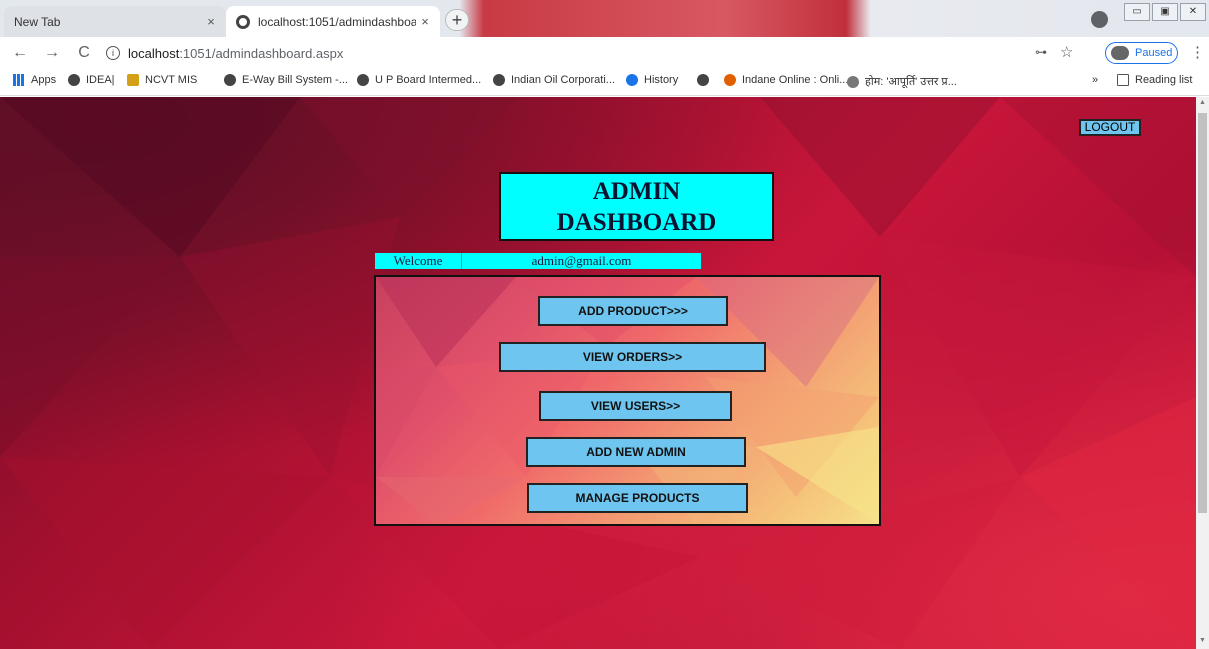 Image resolution: width=1209 pixels, height=649 pixels. Describe the element at coordinates (1197, 52) in the screenshot. I see `menu-icon: ⋮` at that location.